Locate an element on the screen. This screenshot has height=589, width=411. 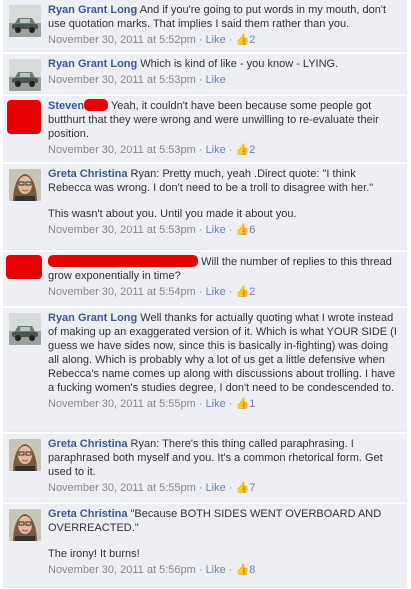
comment-meta: November 30, 2011 at 5:53pm · Like · 👍6 is located at coordinates (152, 230).